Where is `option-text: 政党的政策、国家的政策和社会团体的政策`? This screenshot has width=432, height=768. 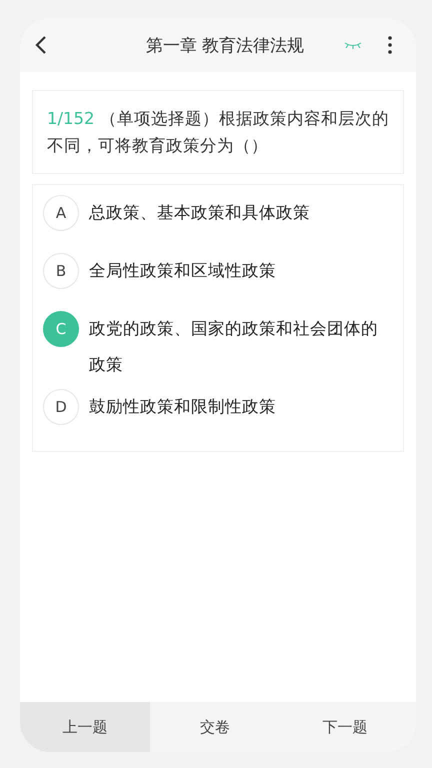
option-text: 政党的政策、国家的政策和社会团体的政策 is located at coordinates (241, 347).